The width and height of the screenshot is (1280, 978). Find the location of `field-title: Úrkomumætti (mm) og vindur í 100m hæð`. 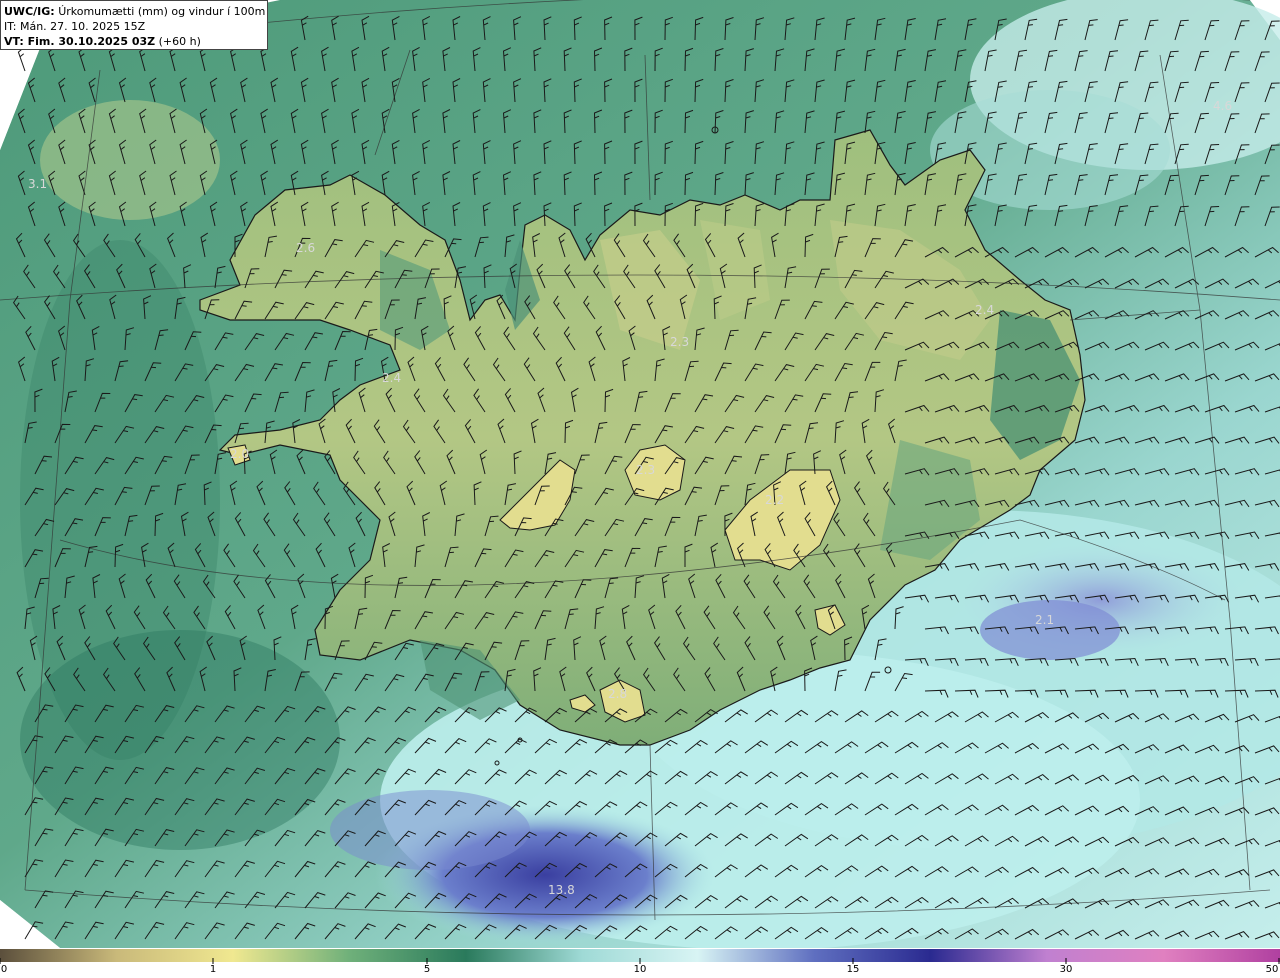

field-title: Úrkomumætti (mm) og vindur í 100m hæð is located at coordinates (162, 11).